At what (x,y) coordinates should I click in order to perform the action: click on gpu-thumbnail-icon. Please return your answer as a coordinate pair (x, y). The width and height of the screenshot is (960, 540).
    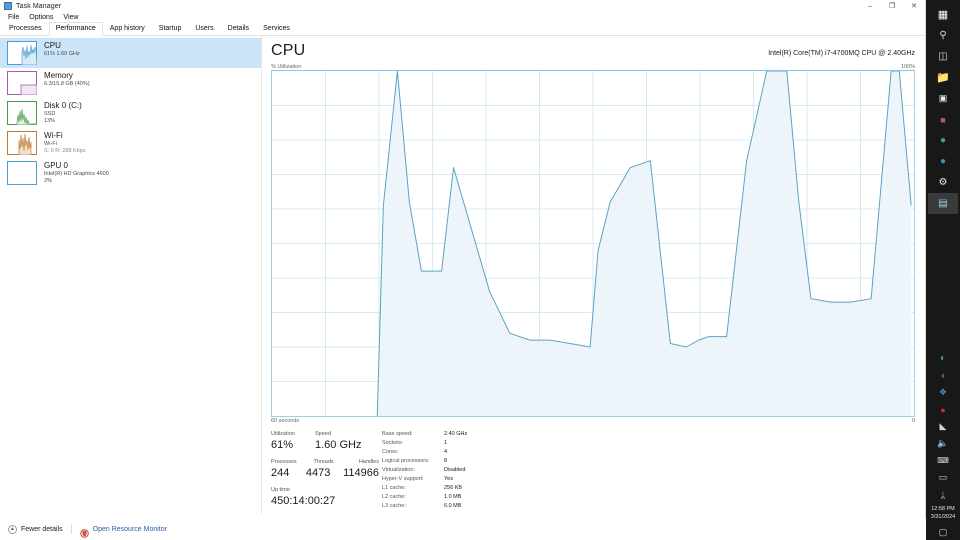
    Looking at the image, I should click on (22, 173).